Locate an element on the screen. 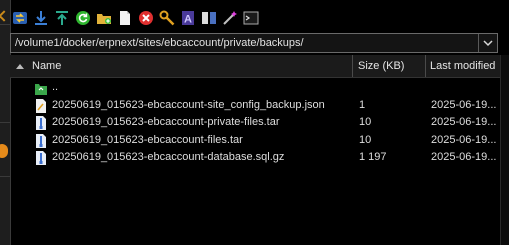 The height and width of the screenshot is (245, 509). column-size: Size (KB) is located at coordinates (391, 66).